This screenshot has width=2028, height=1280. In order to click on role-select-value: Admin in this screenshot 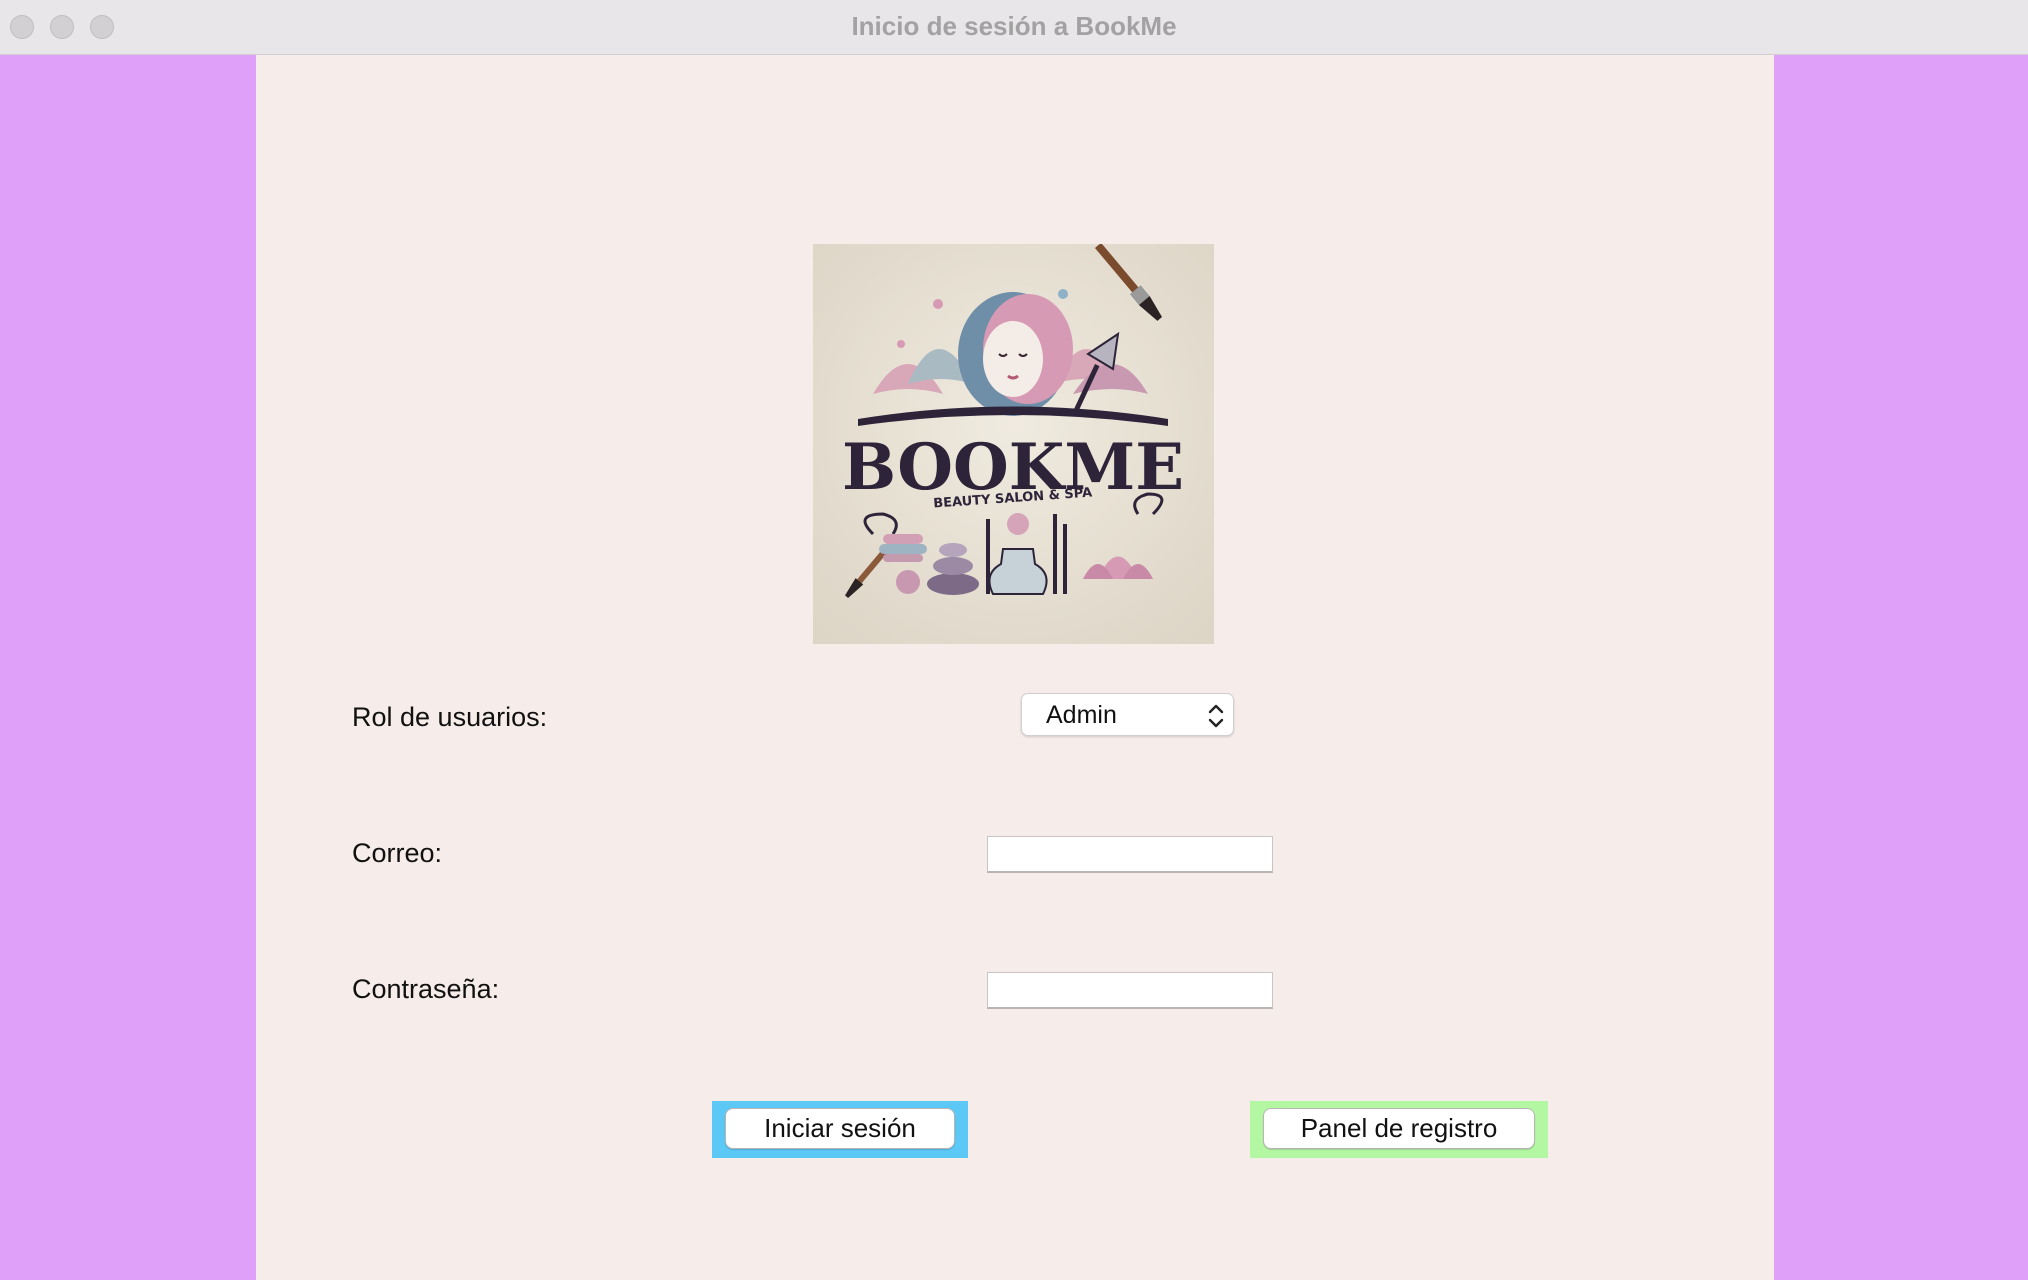, I will do `click(1081, 715)`.